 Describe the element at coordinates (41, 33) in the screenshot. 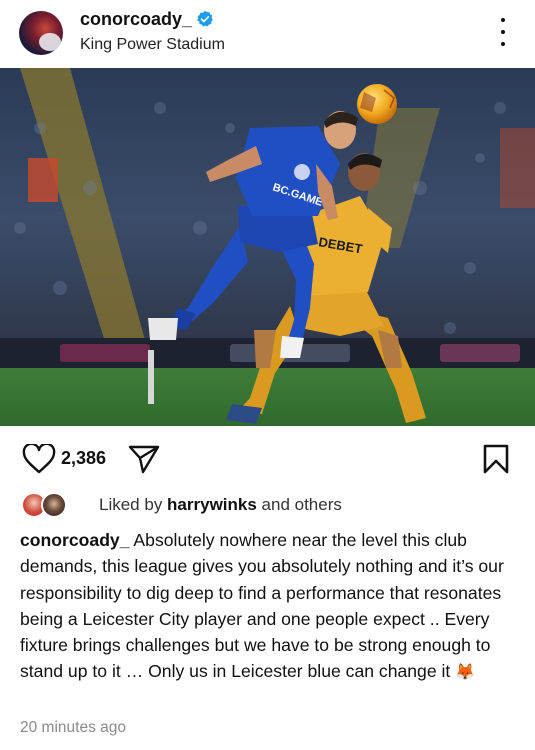

I see `avatar` at that location.